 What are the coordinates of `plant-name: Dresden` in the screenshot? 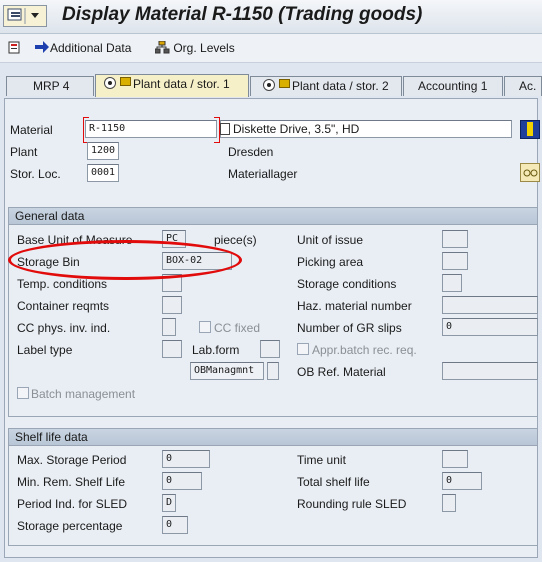 It's located at (251, 152).